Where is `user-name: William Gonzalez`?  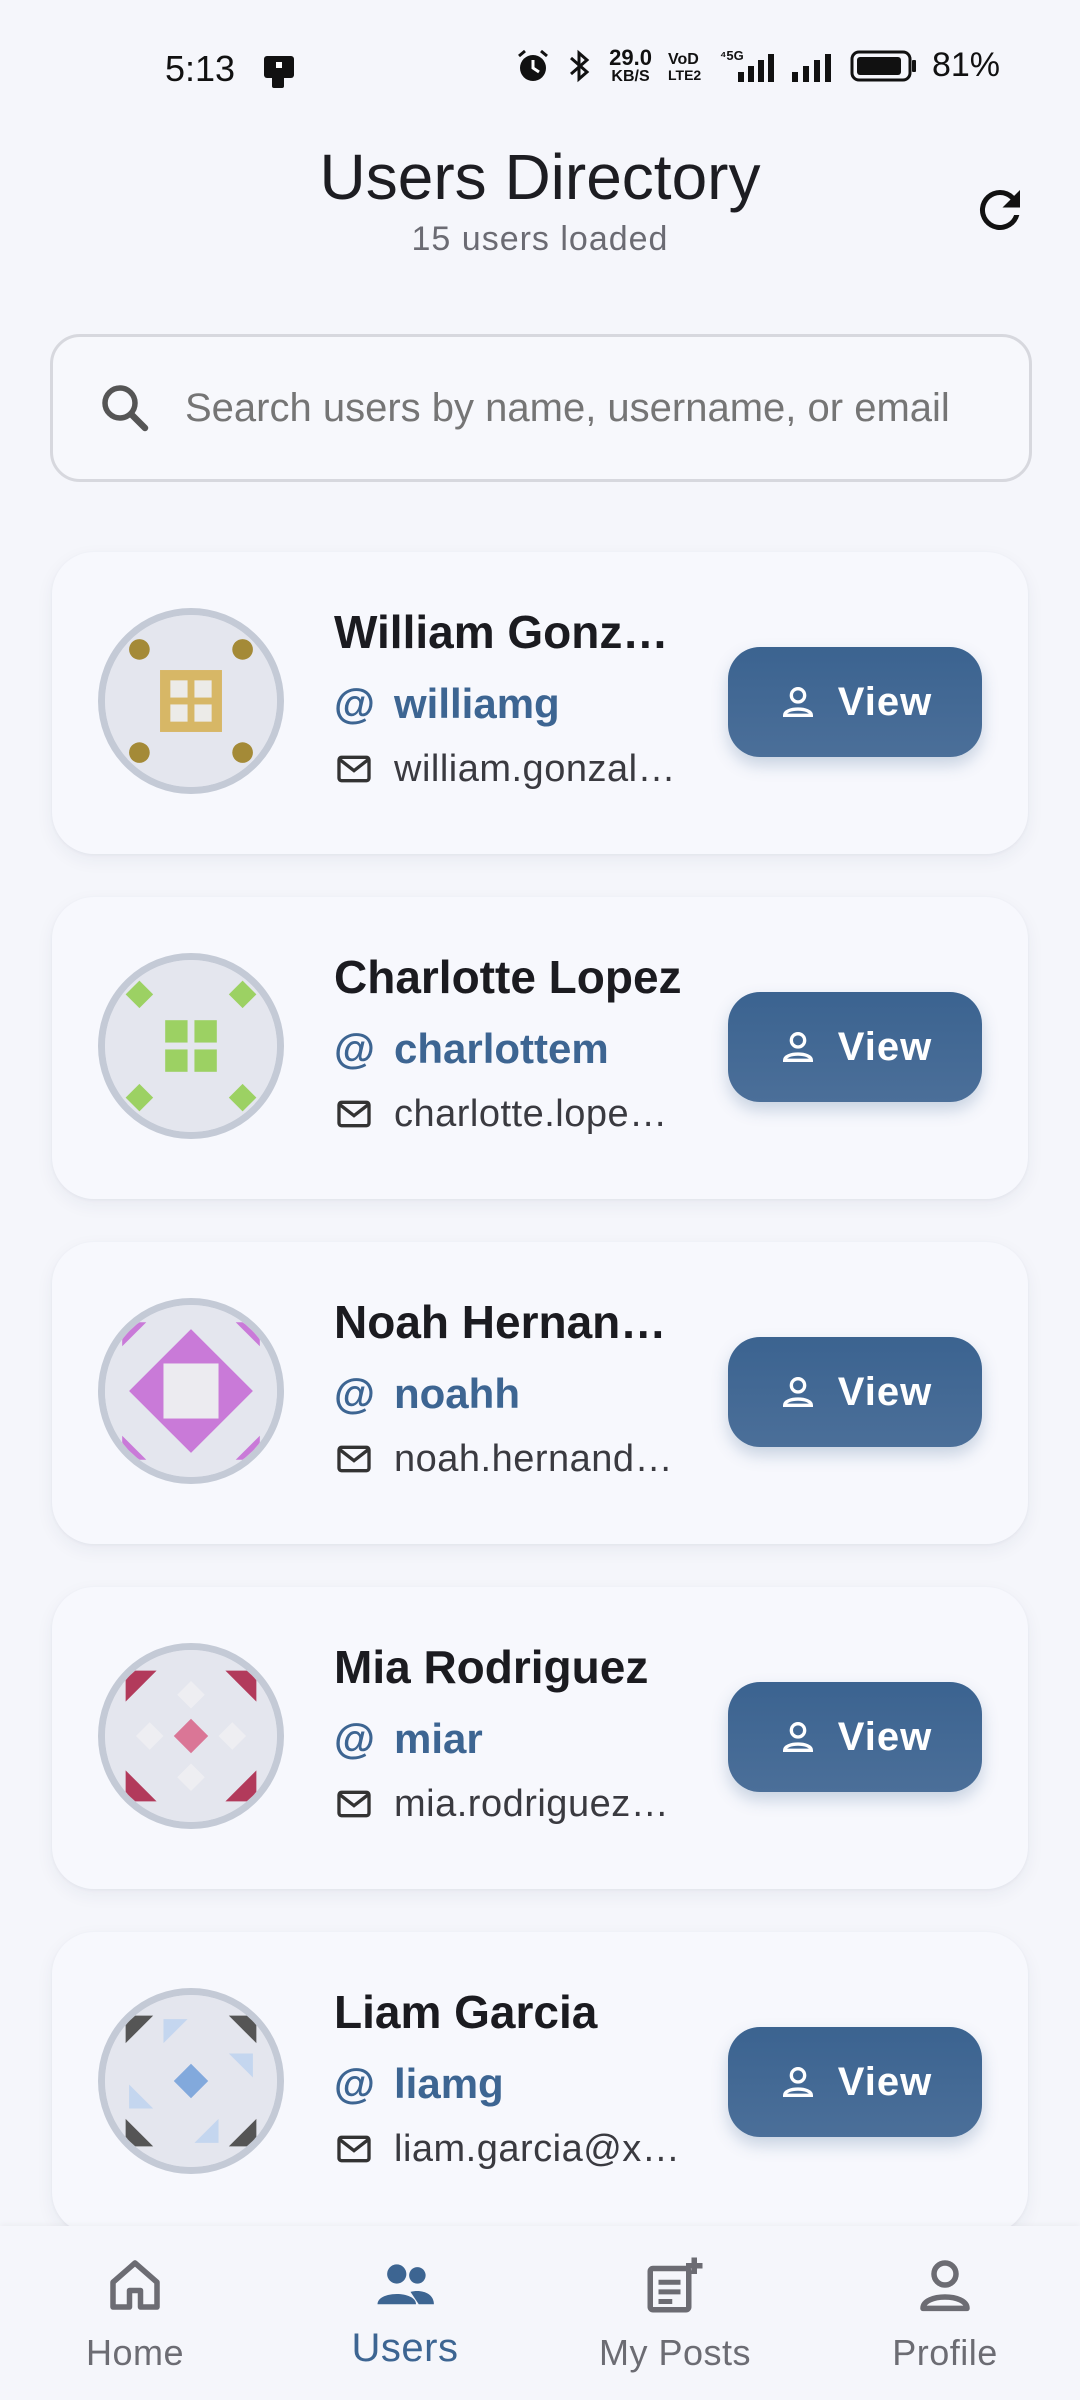 user-name: William Gonzalez is located at coordinates (509, 632).